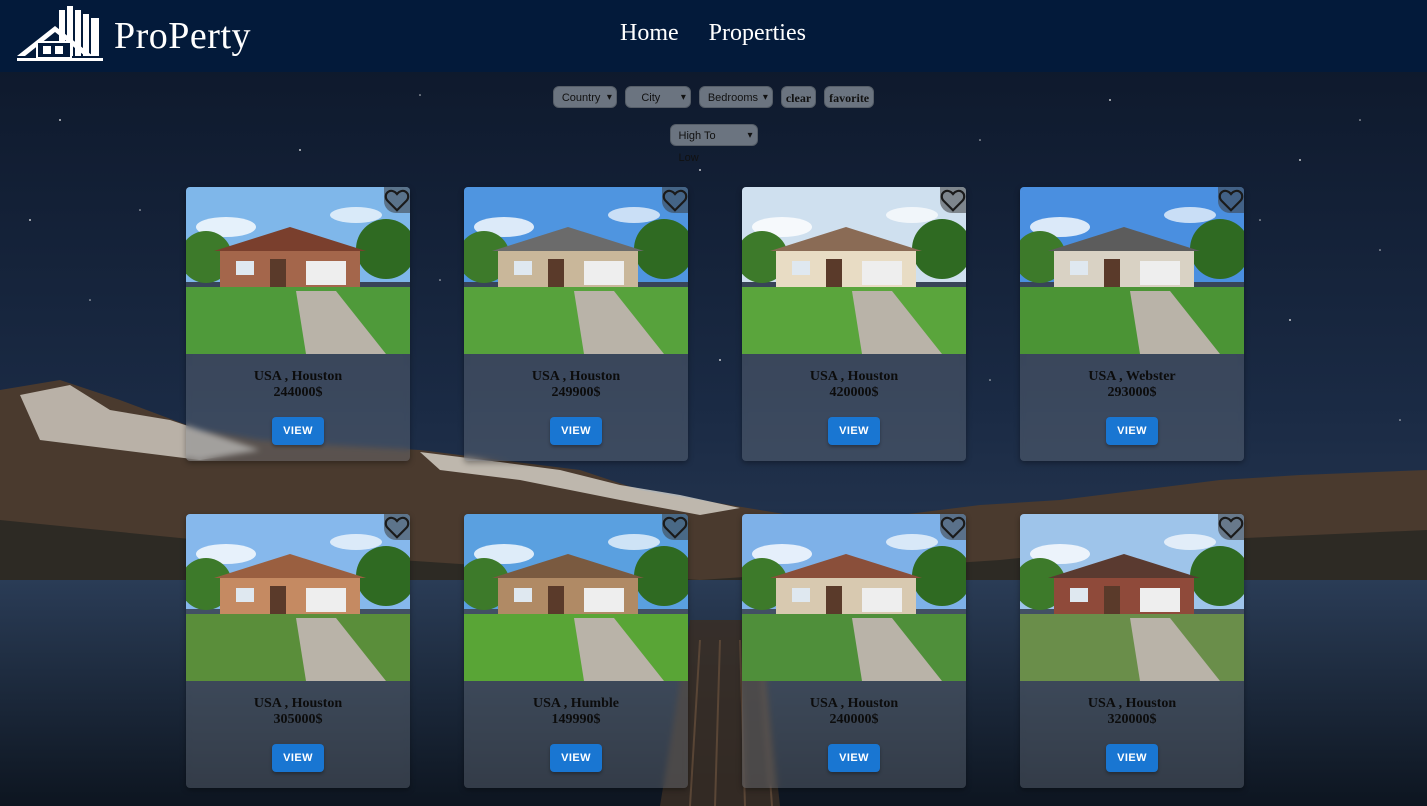 The image size is (1427, 806). I want to click on listing-price: 420000$, so click(854, 392).